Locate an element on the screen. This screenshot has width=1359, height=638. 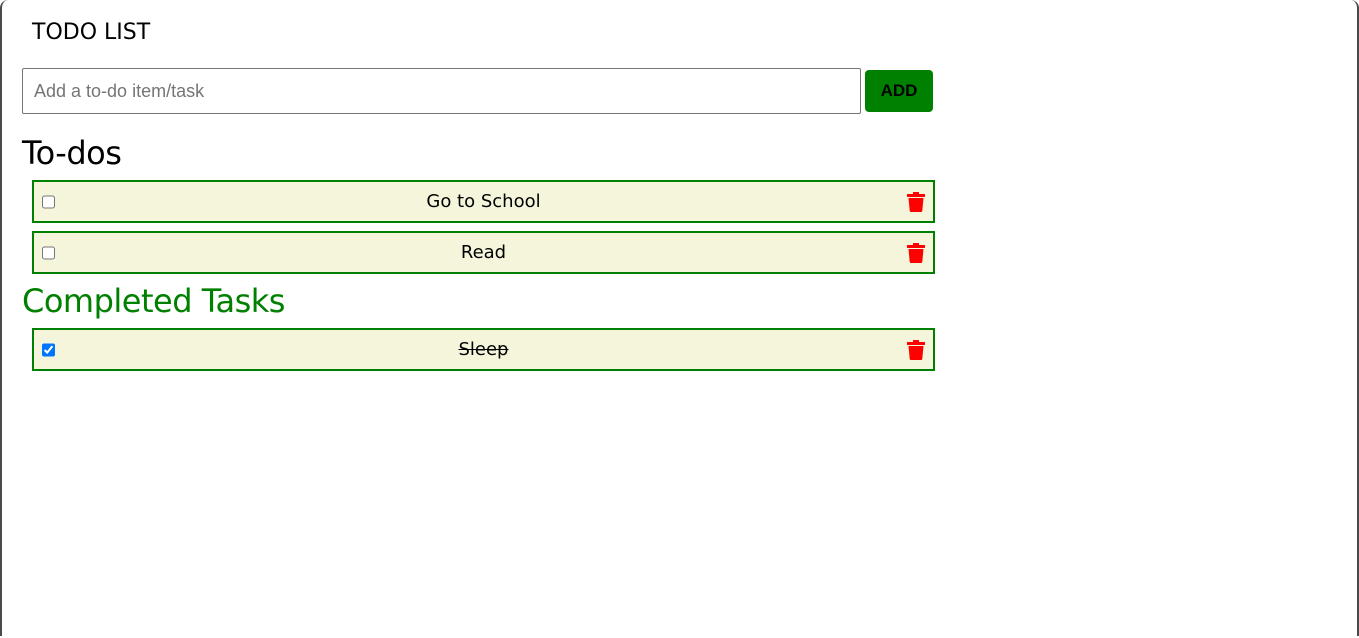
completed-list: Sleep is located at coordinates (483, 353).